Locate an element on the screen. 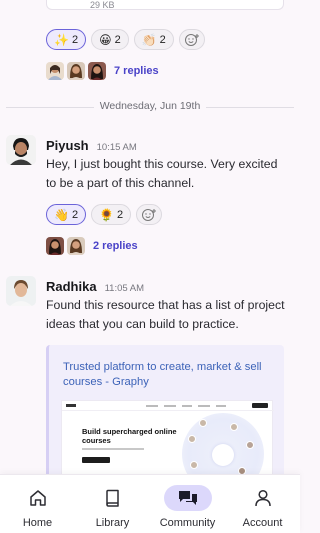 The height and width of the screenshot is (533, 320). grinning-emoji: 😀 is located at coordinates (105, 39).